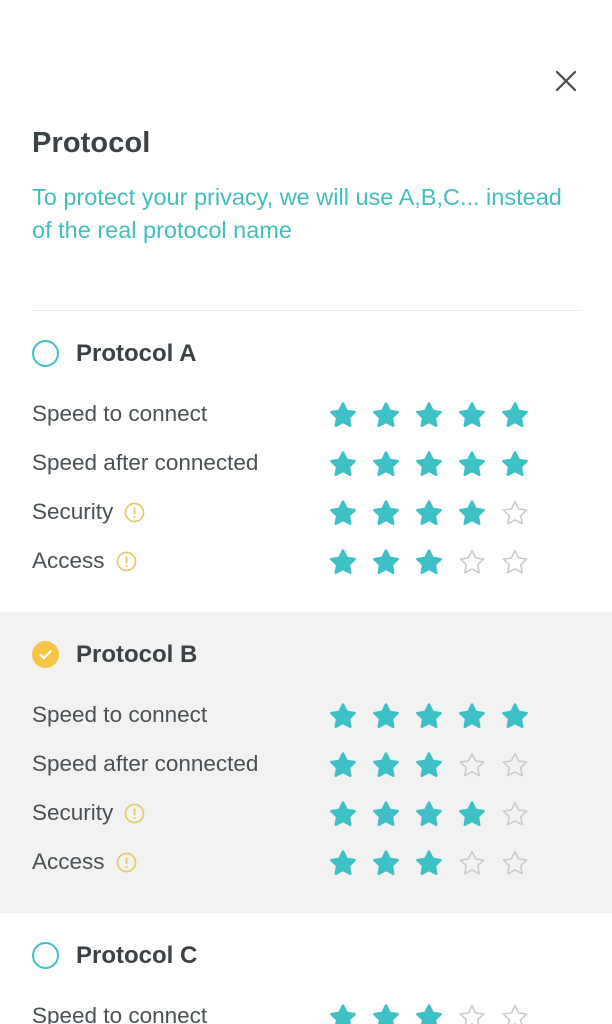 This screenshot has height=1024, width=612. Describe the element at coordinates (137, 955) in the screenshot. I see `protocol-name: Protocol C` at that location.